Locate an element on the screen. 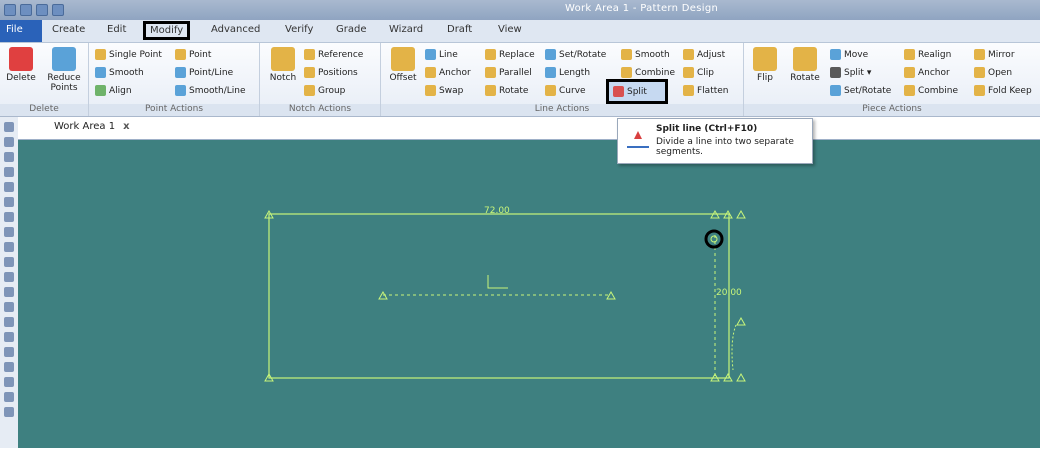  set-rotate-piece-button: Set/Rotate is located at coordinates (860, 90).